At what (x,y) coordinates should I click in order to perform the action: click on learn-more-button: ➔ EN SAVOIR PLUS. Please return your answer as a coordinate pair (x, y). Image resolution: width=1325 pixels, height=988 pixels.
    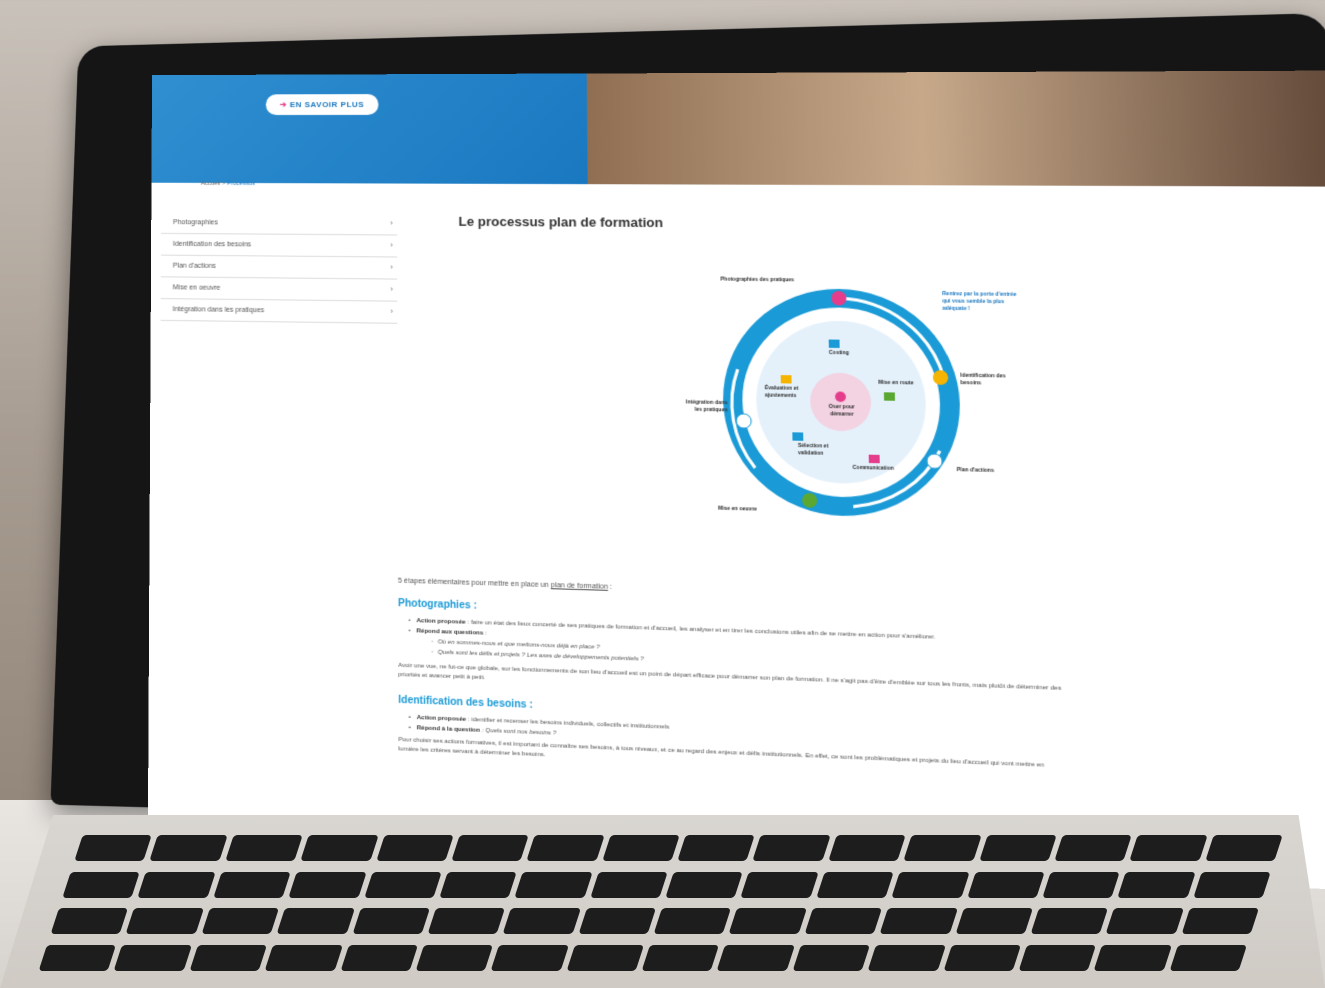
    Looking at the image, I should click on (322, 104).